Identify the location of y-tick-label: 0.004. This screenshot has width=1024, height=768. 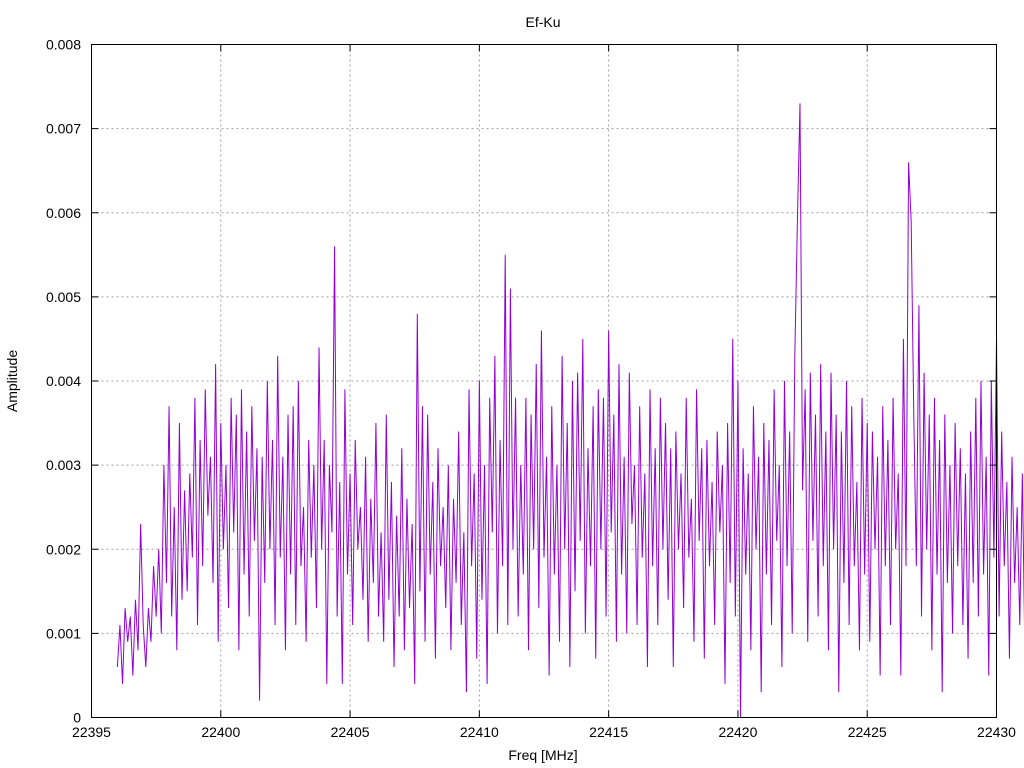
(63, 381).